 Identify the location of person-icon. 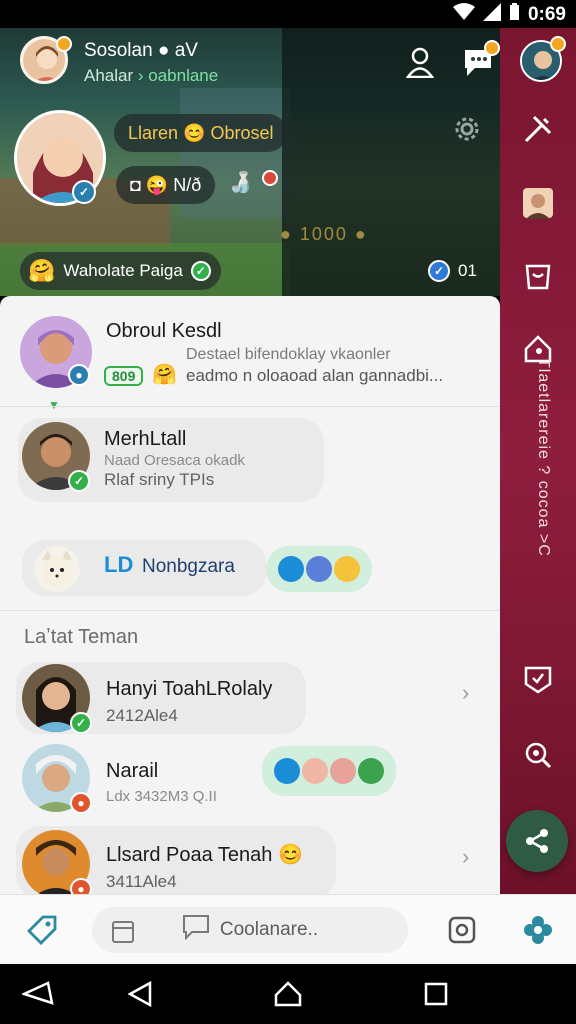
(420, 62).